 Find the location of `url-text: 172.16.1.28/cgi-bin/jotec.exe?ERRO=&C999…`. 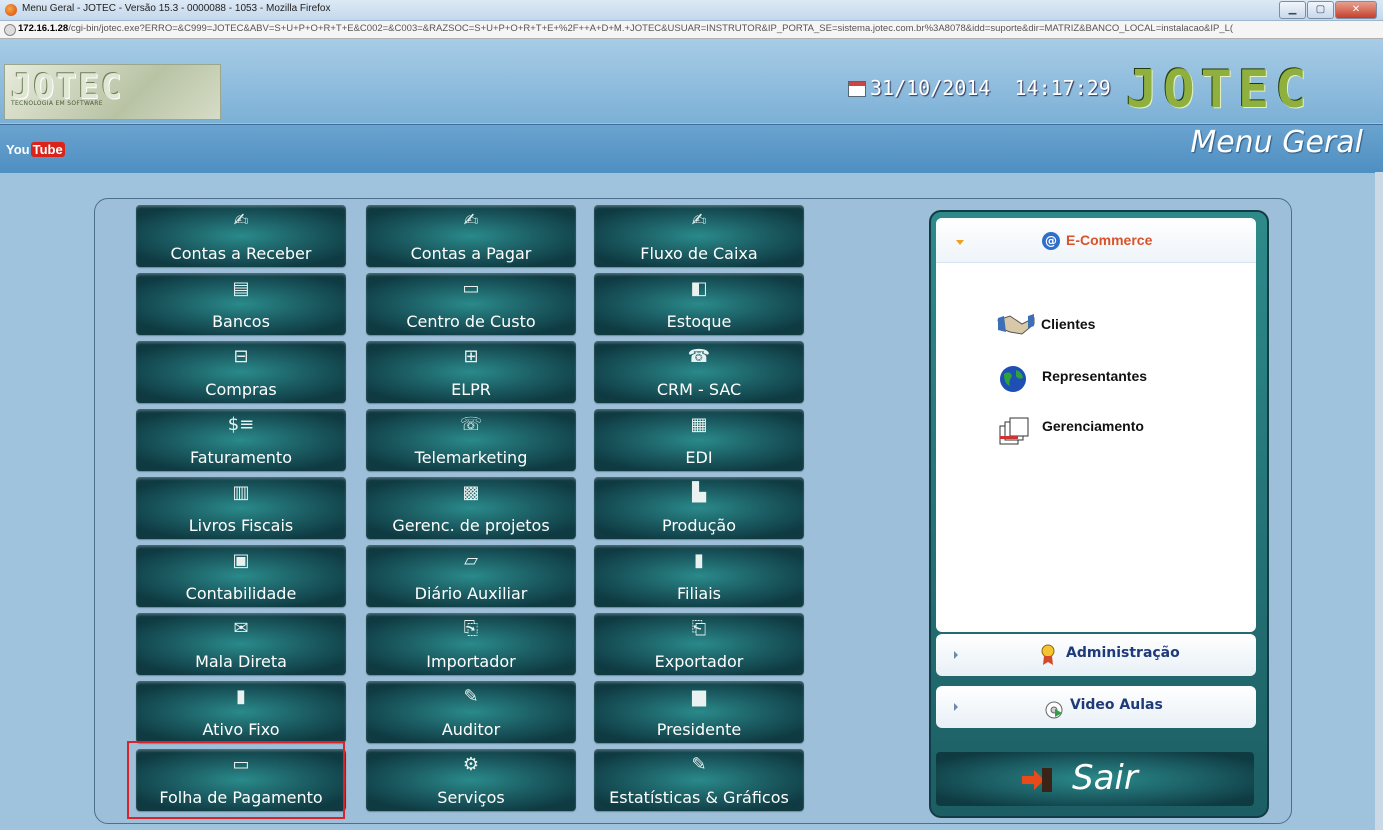

url-text: 172.16.1.28/cgi-bin/jotec.exe?ERRO=&C999… is located at coordinates (698, 28).